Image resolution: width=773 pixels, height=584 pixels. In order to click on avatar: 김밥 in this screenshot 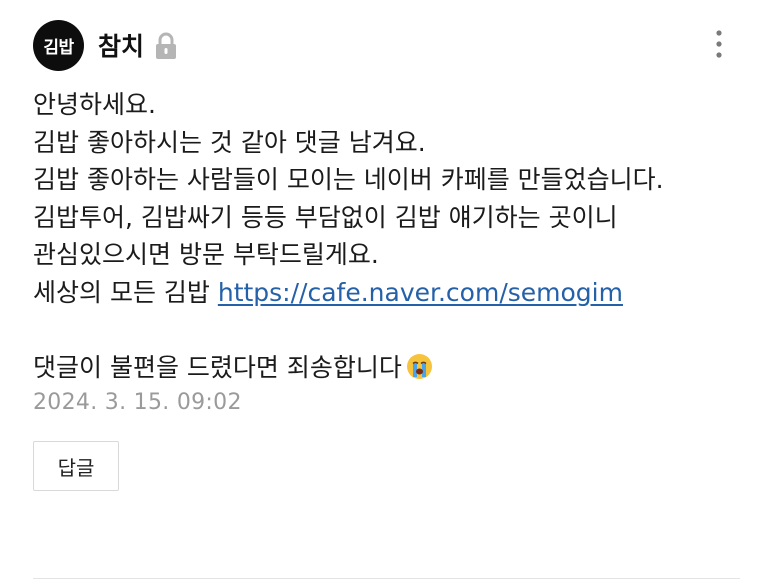, I will do `click(58, 45)`.